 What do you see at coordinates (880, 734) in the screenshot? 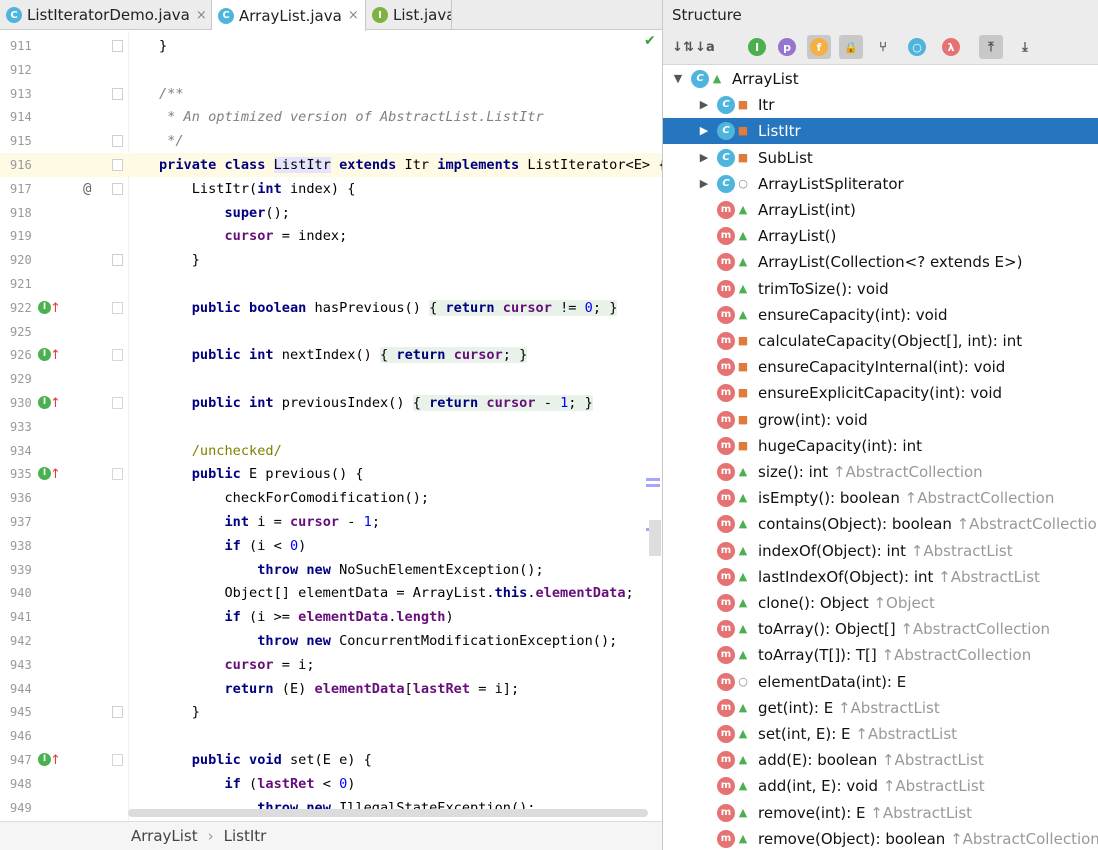
I see `tree-item-set: m ▲ set(int, E): E ↑AbstractList` at bounding box center [880, 734].